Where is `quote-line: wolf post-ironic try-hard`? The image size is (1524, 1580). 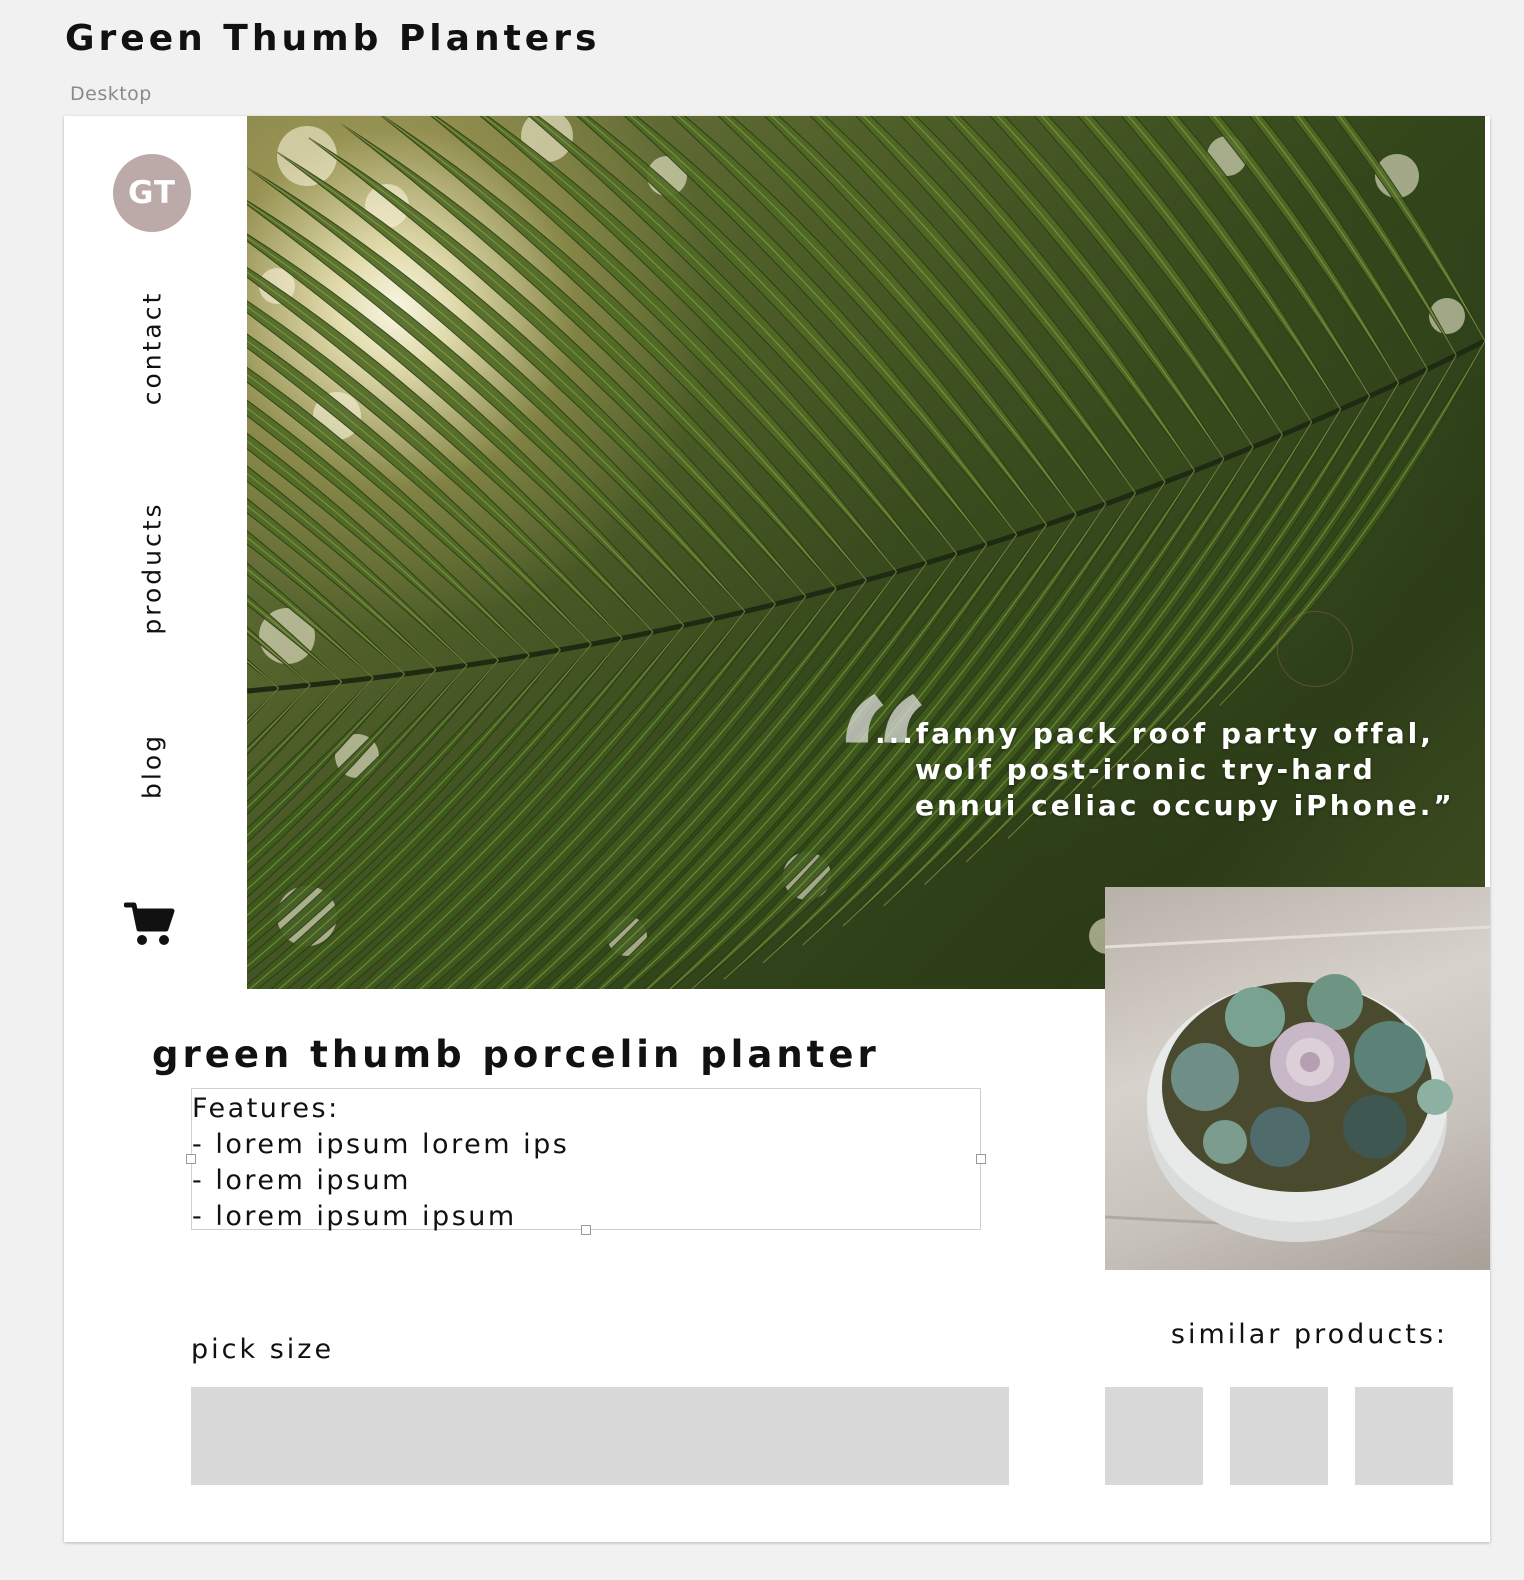 quote-line: wolf post-ironic try-hard is located at coordinates (1145, 769).